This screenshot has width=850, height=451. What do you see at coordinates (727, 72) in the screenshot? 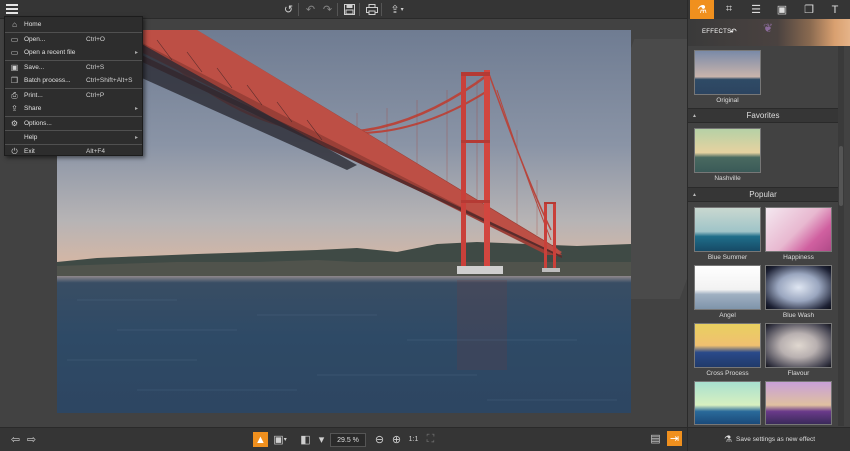
I see `effect-thumb-original` at bounding box center [727, 72].